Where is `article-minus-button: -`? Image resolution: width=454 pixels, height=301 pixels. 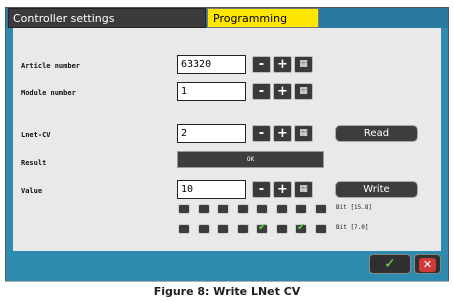 article-minus-button: - is located at coordinates (261, 64).